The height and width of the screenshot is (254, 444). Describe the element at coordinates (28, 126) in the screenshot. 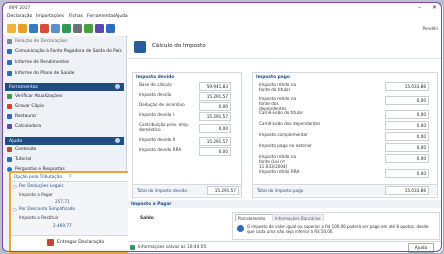

I see `sidebar-item-calculadora: Calculadora` at that location.